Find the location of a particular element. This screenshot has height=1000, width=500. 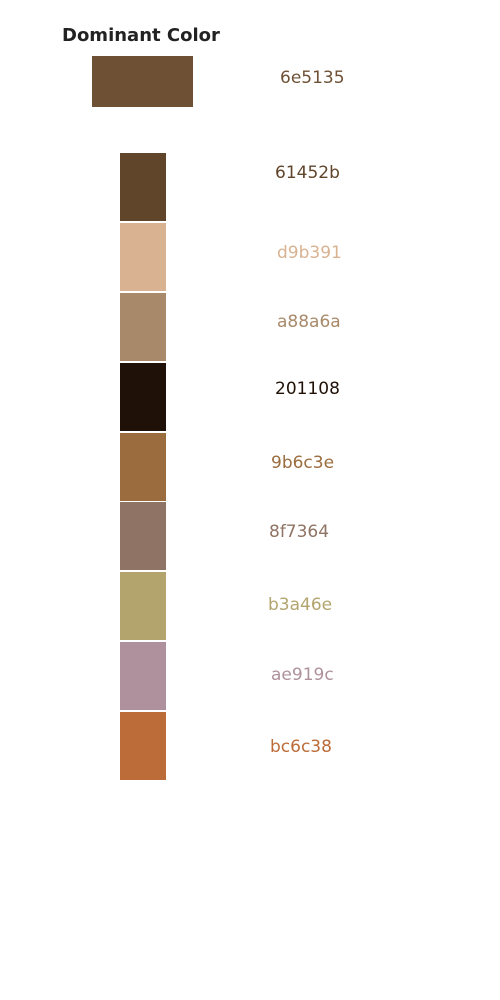

palette-hex: 201108 is located at coordinates (307, 389).